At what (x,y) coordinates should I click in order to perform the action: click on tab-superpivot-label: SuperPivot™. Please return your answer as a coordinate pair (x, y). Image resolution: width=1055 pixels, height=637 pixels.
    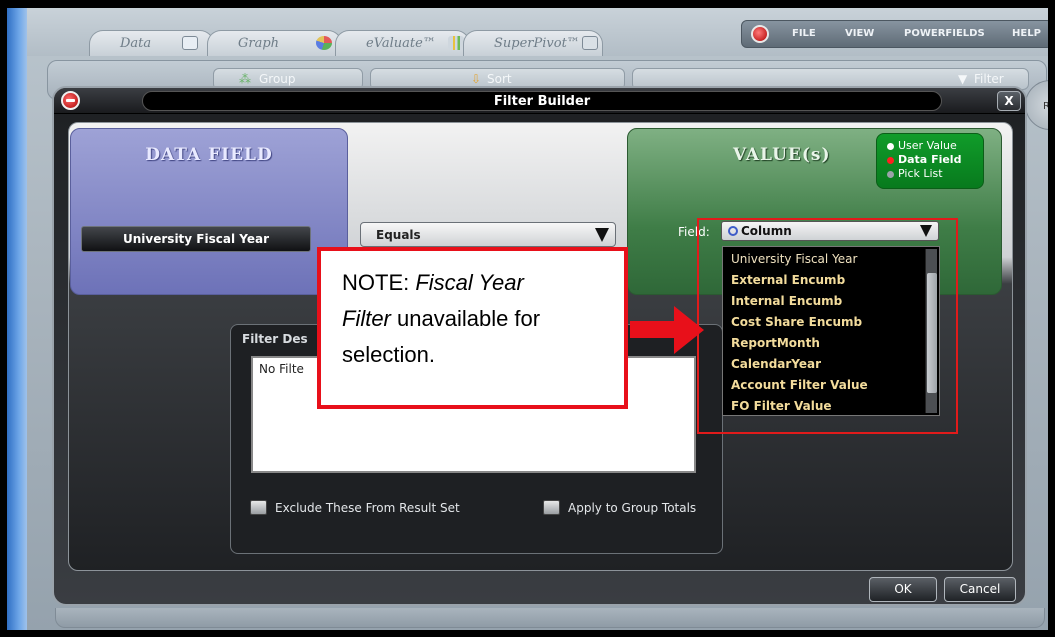
    Looking at the image, I should click on (537, 43).